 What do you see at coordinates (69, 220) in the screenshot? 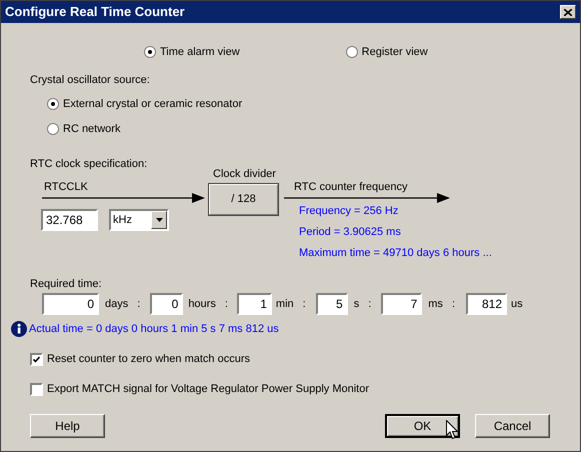
I see `frequency-field: 32.768` at bounding box center [69, 220].